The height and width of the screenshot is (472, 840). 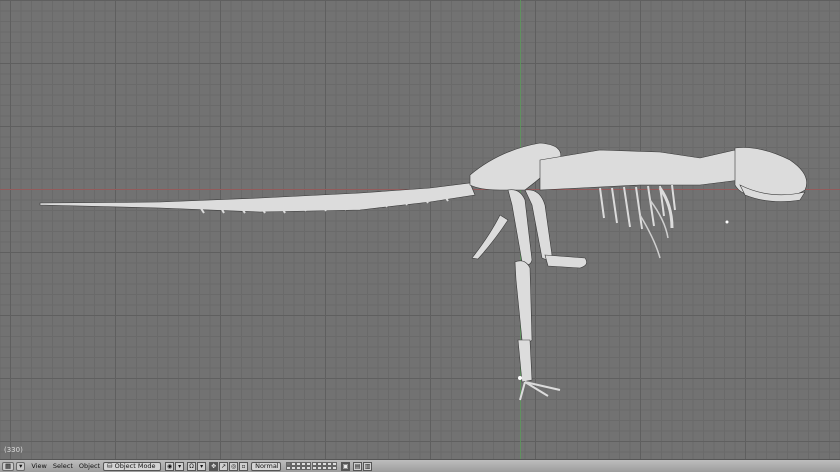 I want to click on orientation-dropdown: Normal, so click(x=266, y=466).